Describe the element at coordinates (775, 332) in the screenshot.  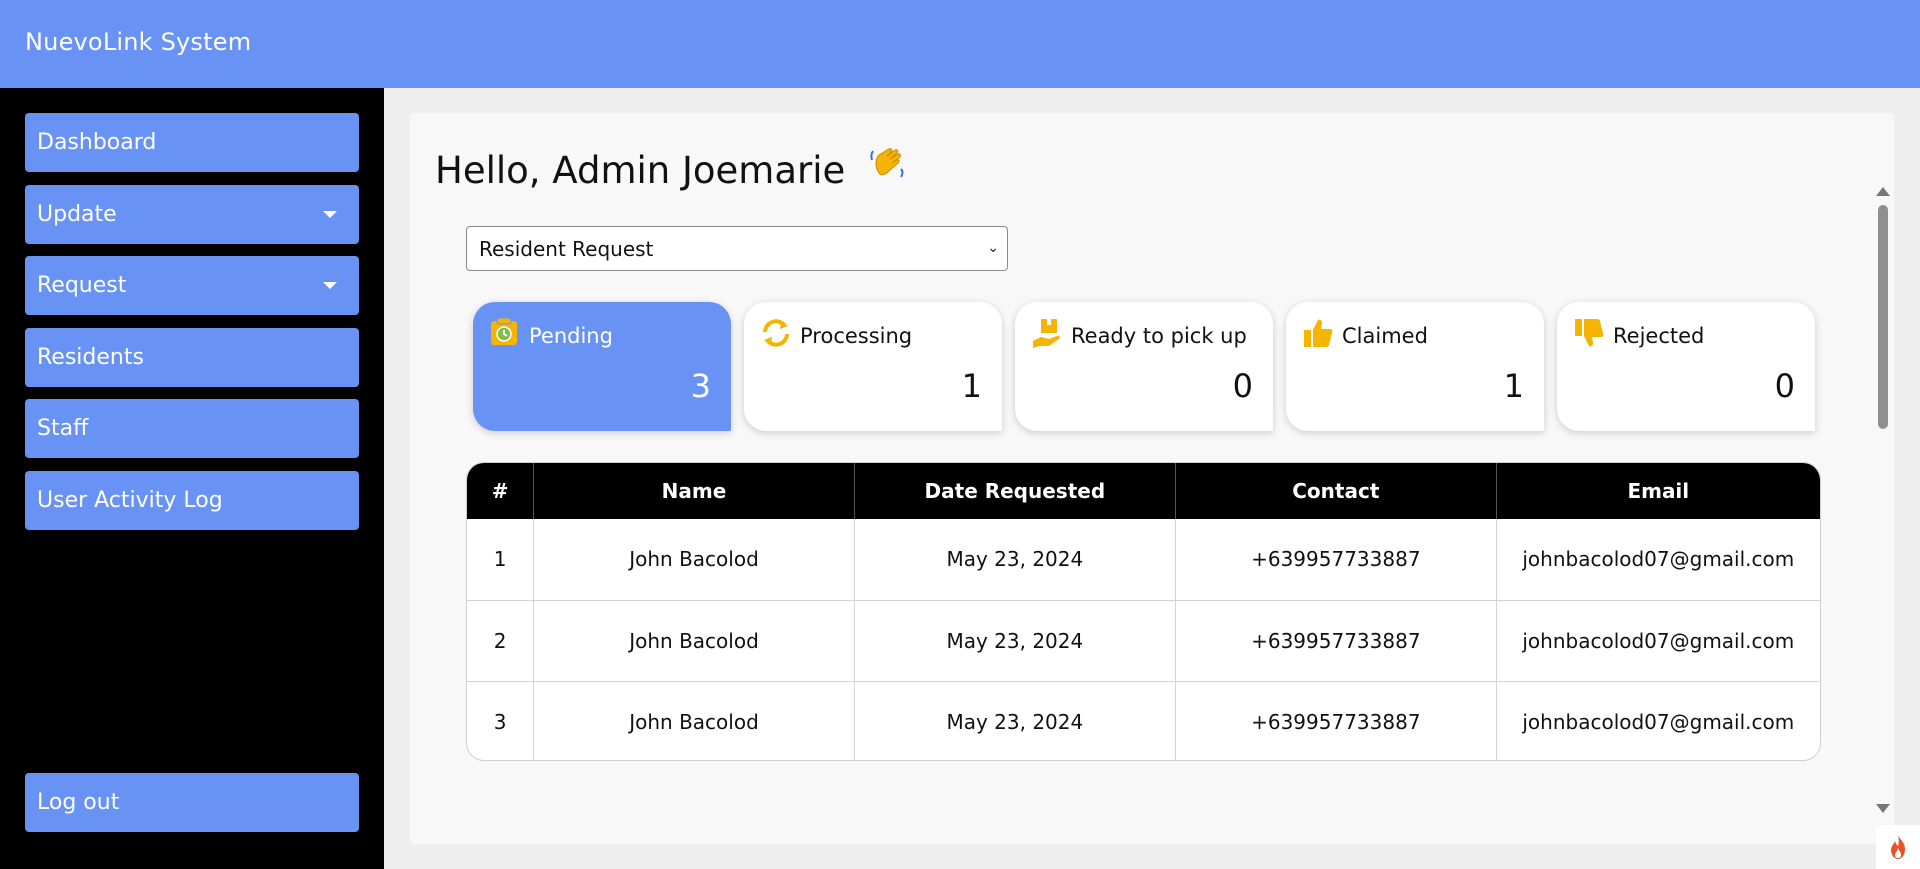
I see `refresh-icon` at that location.